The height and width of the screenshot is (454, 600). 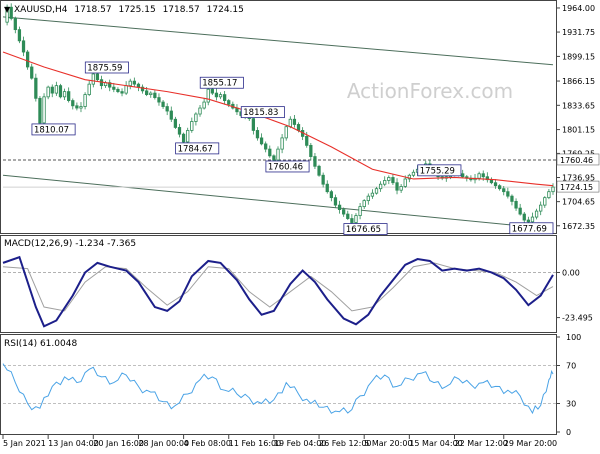 What do you see at coordinates (285, 167) in the screenshot?
I see `level-label: 1760.46` at bounding box center [285, 167].